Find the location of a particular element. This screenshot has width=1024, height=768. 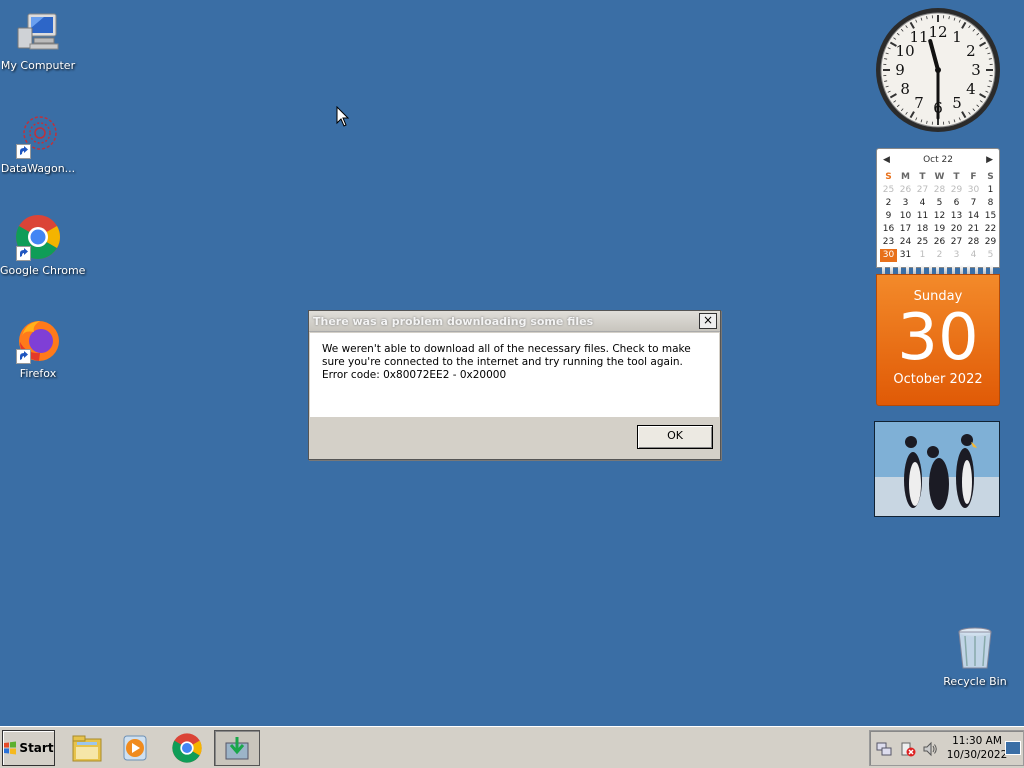

calendar-day: 18 is located at coordinates (922, 229).